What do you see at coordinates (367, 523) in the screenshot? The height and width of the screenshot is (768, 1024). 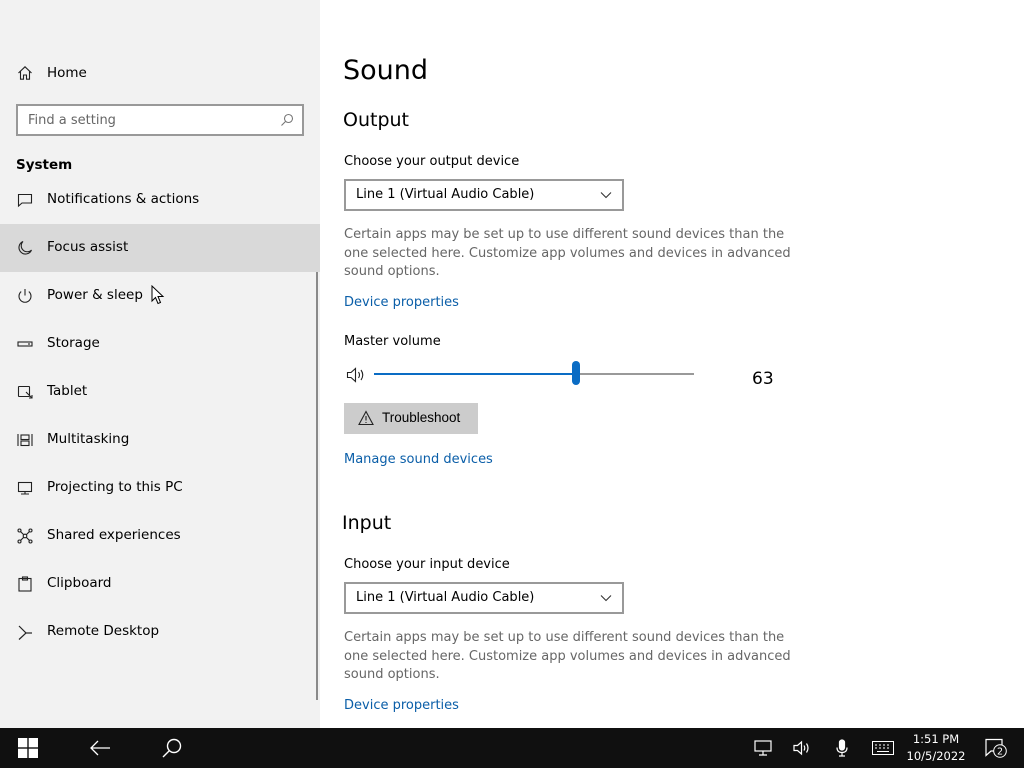 I see `input-heading: Input` at bounding box center [367, 523].